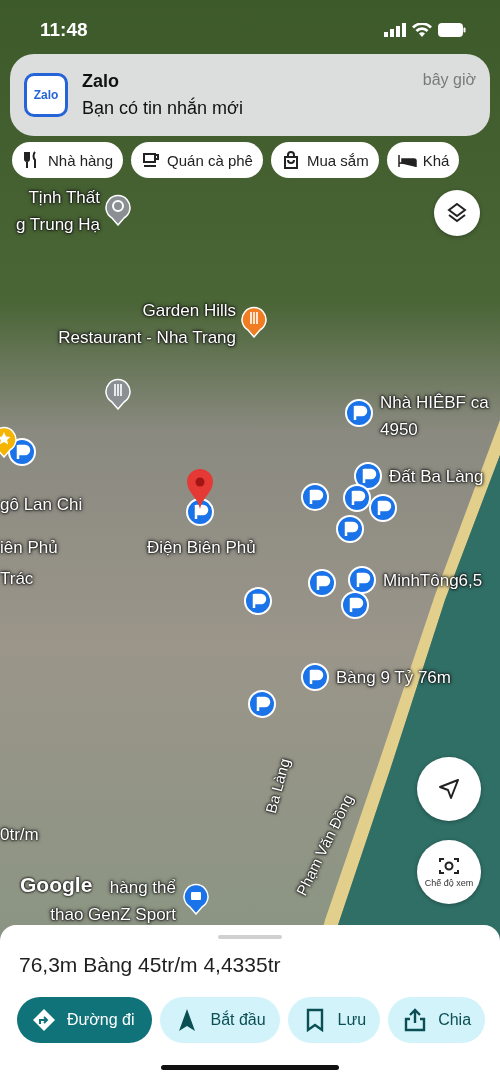  Describe the element at coordinates (449, 789) in the screenshot. I see `navigation-arrow-icon` at that location.